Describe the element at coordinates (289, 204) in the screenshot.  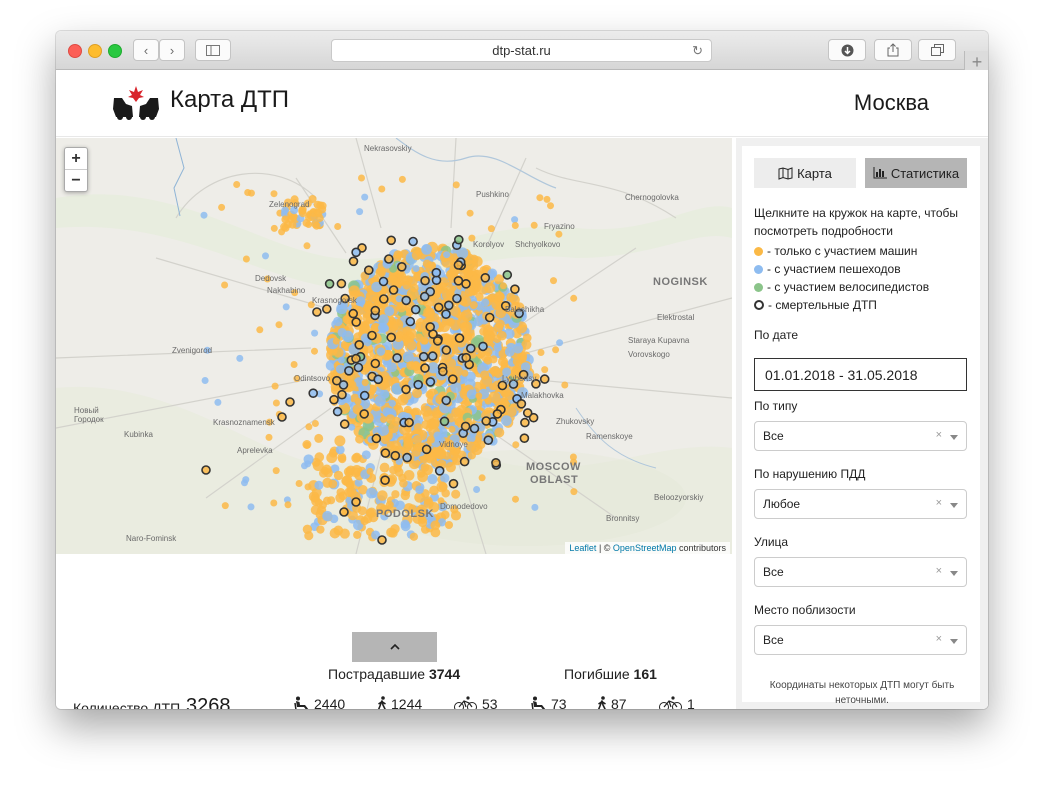
I see `map-label: Zelenograd` at that location.